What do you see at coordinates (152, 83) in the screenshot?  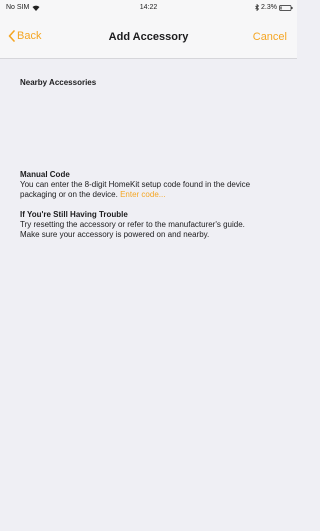 I see `nearby-section: Nearby Accessories` at bounding box center [152, 83].